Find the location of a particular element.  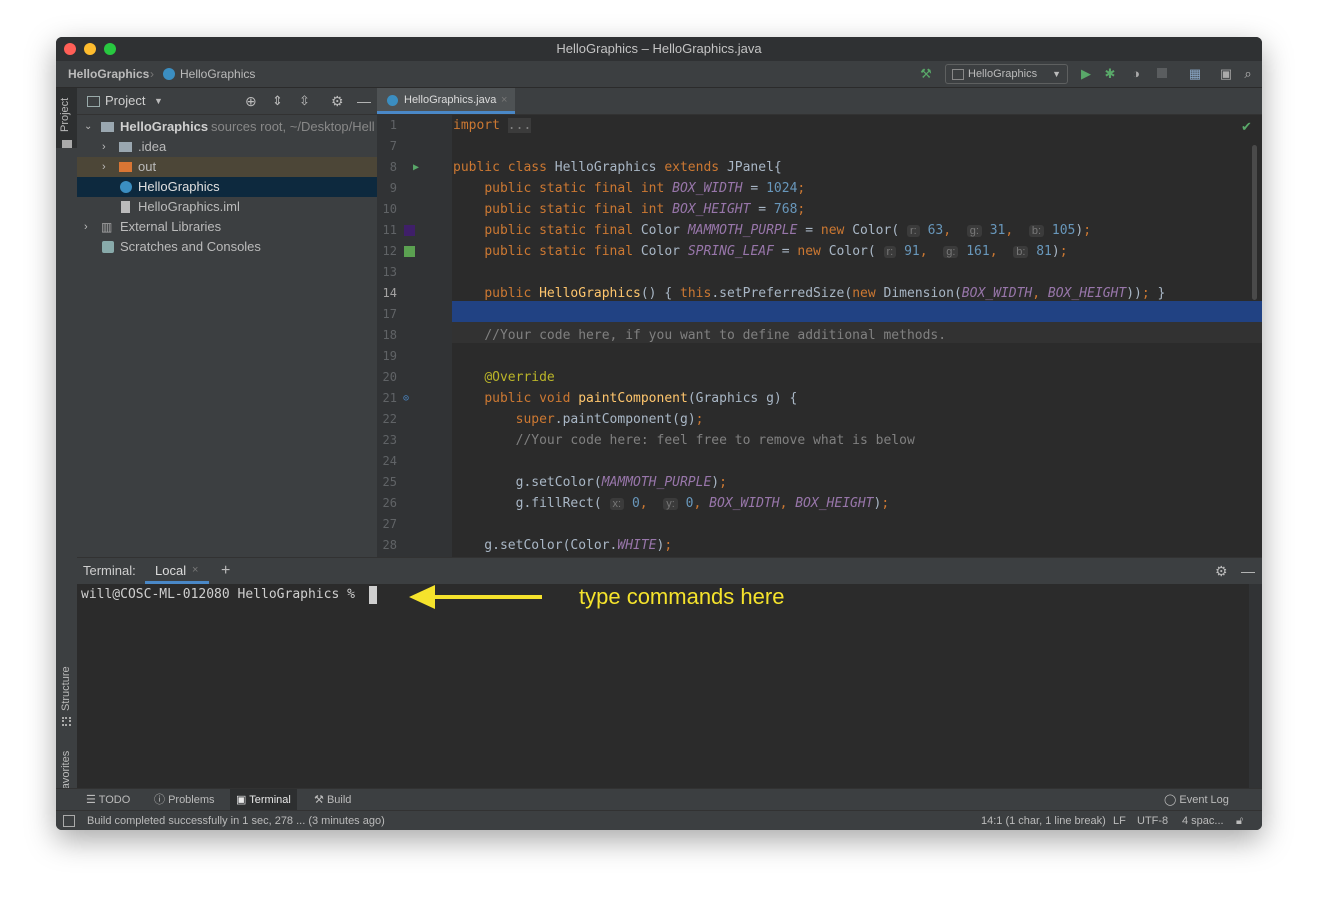

run-config-label: HelloGraphics is located at coordinates (1003, 74).